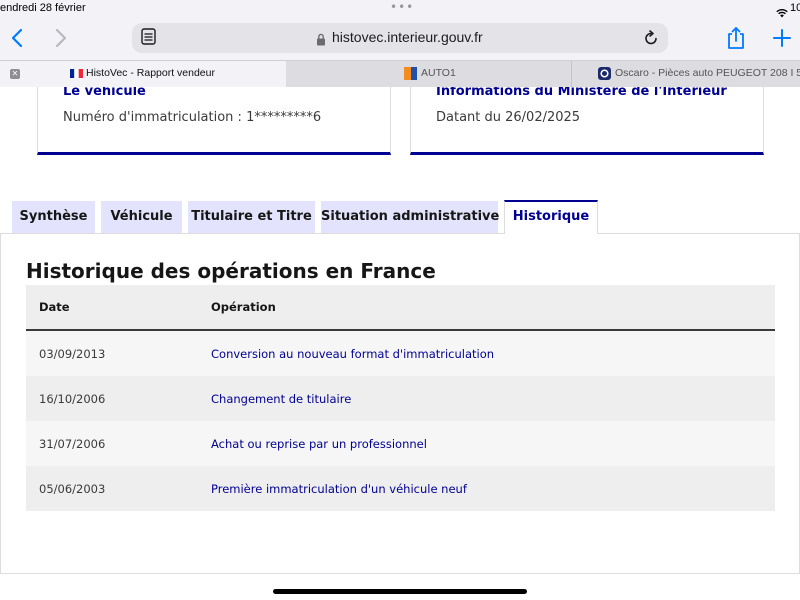  I want to click on reader-tabs-icon, so click(149, 37).